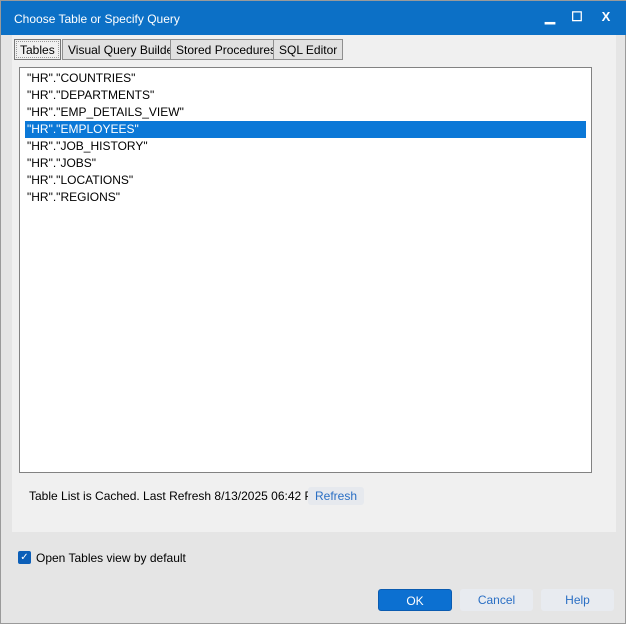 The image size is (626, 624). Describe the element at coordinates (336, 496) in the screenshot. I see `refresh-button: Refresh` at that location.